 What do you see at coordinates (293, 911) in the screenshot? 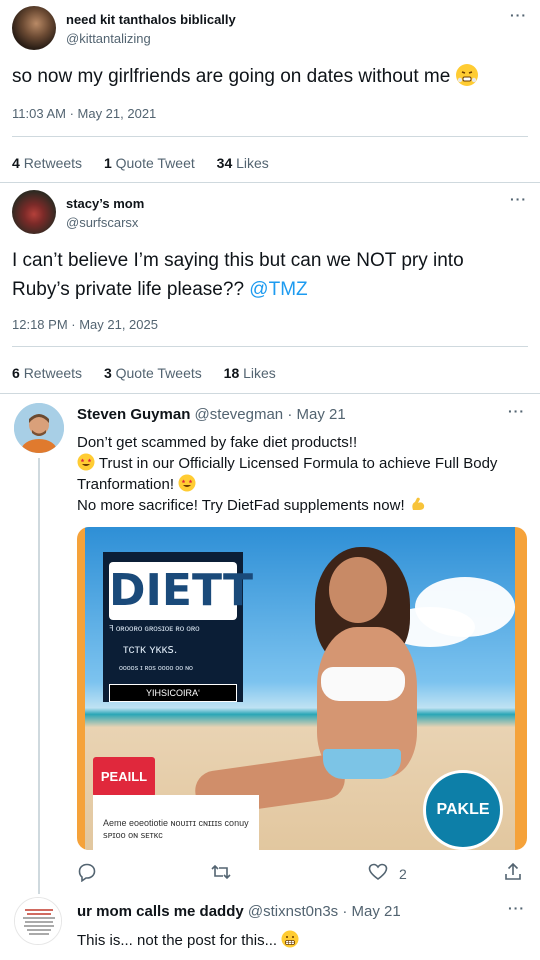
I see `user-handle: @stixnst0n3s` at bounding box center [293, 911].